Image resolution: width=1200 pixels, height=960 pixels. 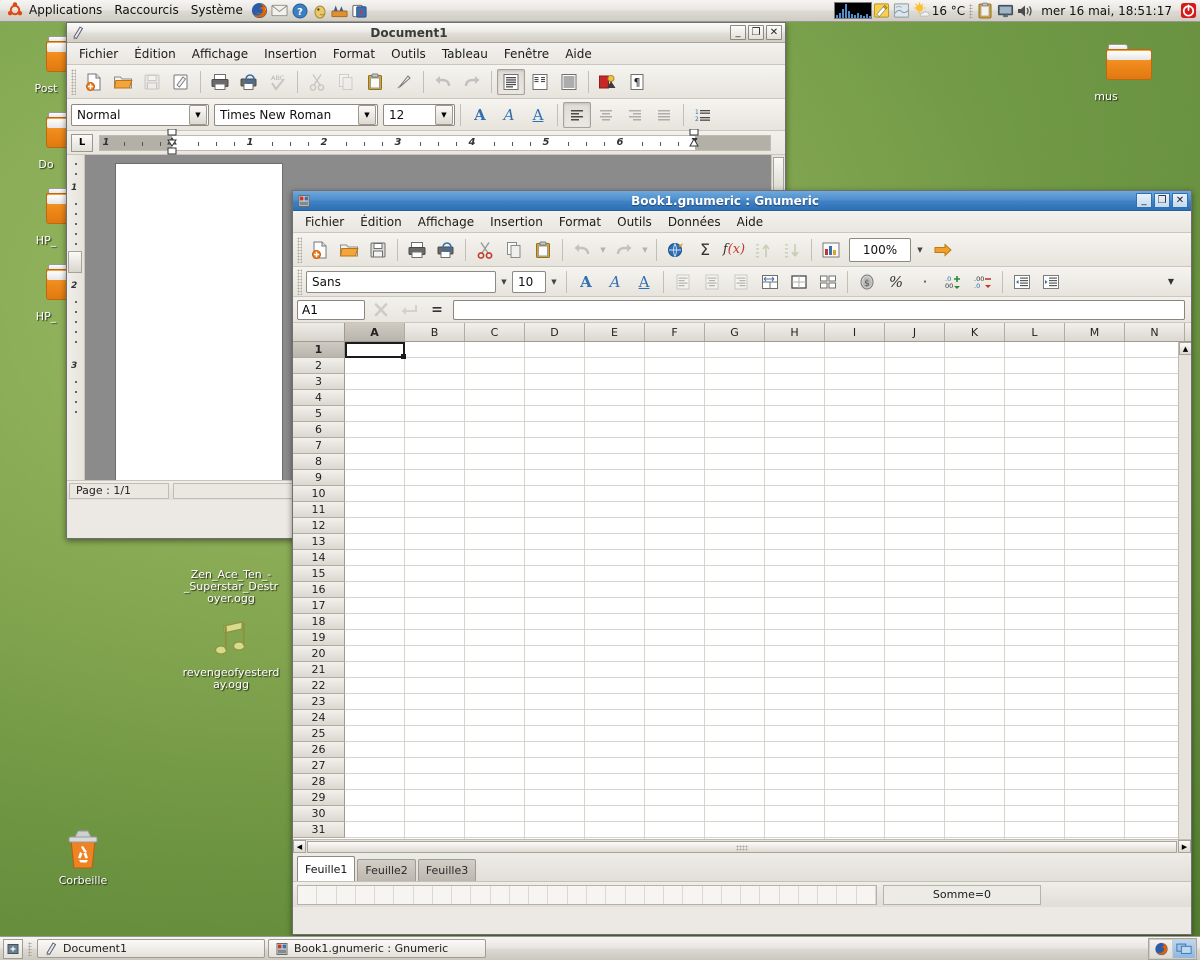 What do you see at coordinates (742, 201) in the screenshot?
I see `gnumeric-titlebar: Book1.gnumeric : Gnumeric _ ❐ ✕` at bounding box center [742, 201].